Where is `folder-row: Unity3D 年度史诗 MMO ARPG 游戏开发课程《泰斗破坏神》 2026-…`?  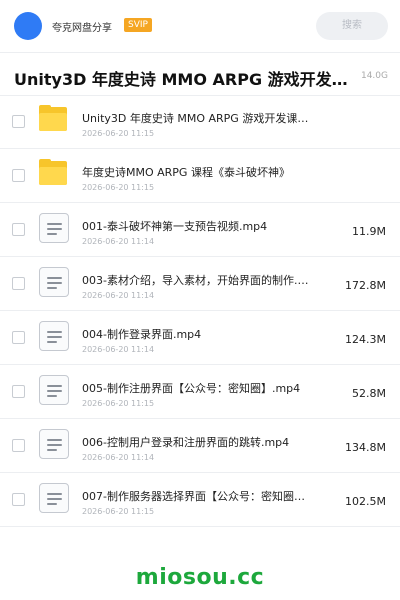 folder-row: Unity3D 年度史诗 MMO ARPG 游戏开发课程《泰斗破坏神》 2026-… is located at coordinates (200, 122).